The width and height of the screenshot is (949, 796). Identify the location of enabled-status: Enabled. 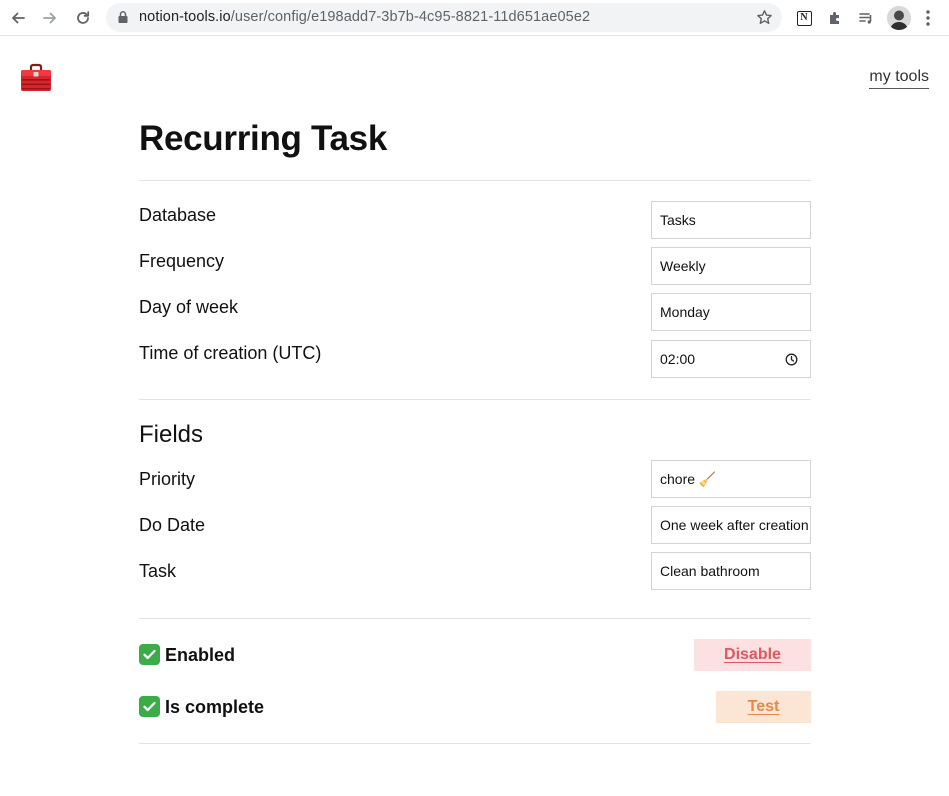
(187, 655).